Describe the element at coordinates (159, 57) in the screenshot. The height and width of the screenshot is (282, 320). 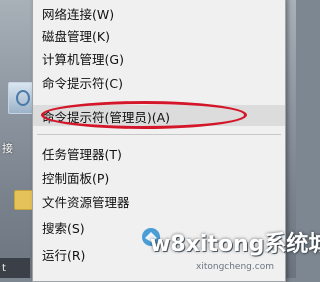
I see `menu-item-computer-management: 计算机管理(G)` at that location.